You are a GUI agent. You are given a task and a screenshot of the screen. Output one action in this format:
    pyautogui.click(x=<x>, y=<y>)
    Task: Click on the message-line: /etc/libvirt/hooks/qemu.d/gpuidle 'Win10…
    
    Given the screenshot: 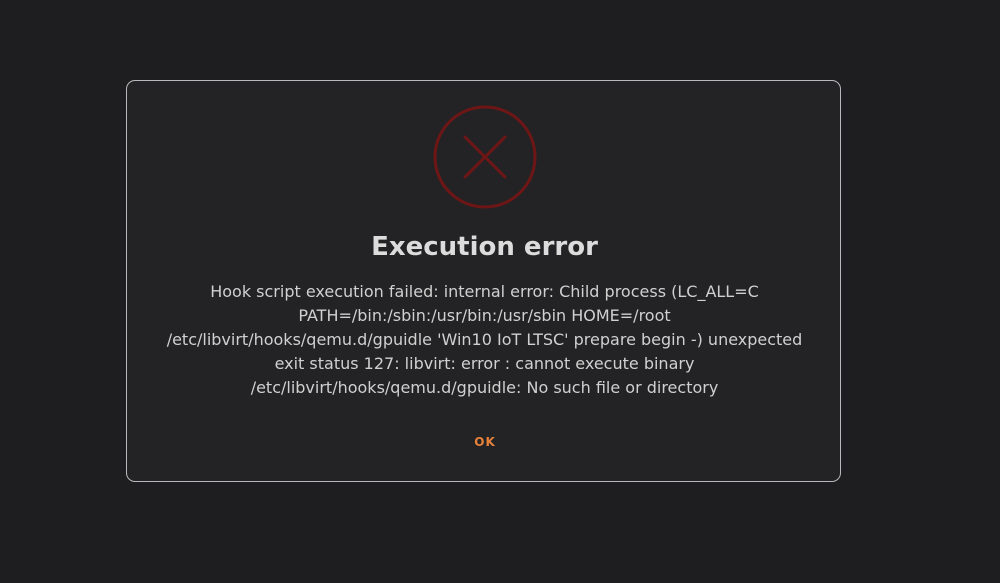 What is the action you would take?
    pyautogui.click(x=484, y=339)
    